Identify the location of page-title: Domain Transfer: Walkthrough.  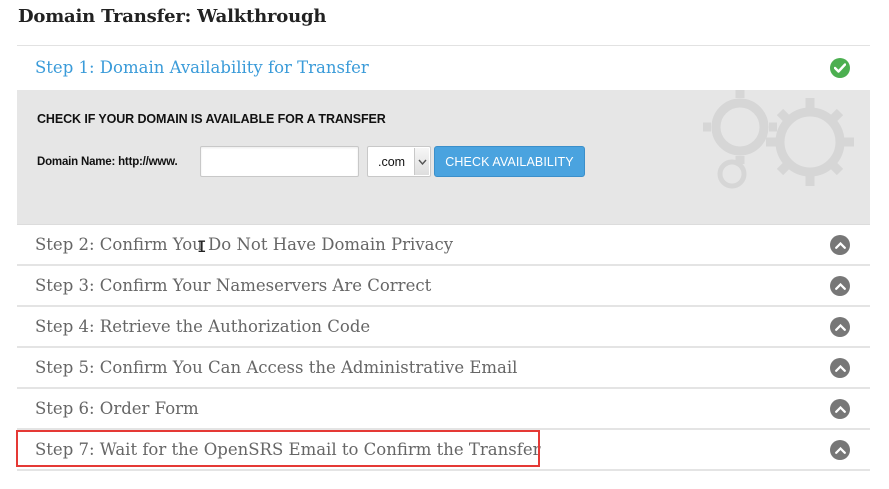
(172, 16).